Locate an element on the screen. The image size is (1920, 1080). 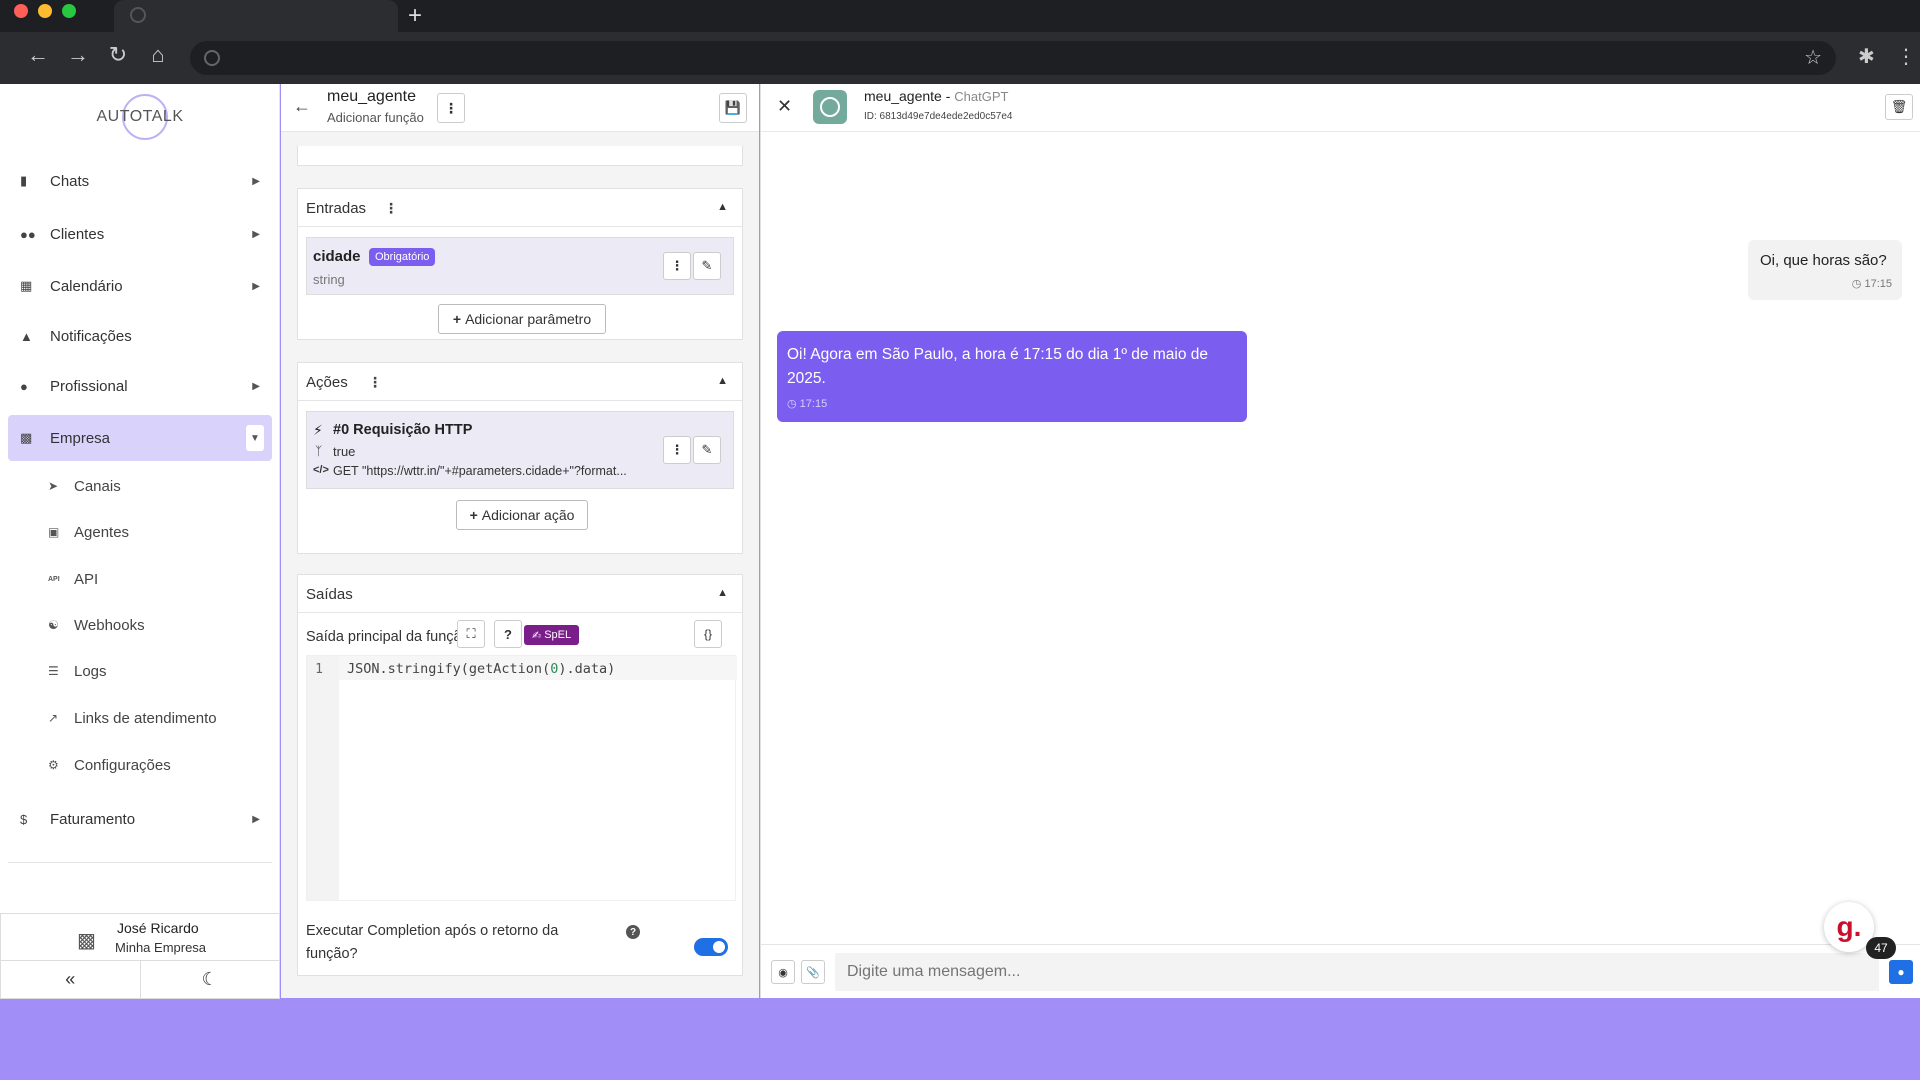
sidebar-subitem-label: Links de atendimento is located at coordinates (145, 718).